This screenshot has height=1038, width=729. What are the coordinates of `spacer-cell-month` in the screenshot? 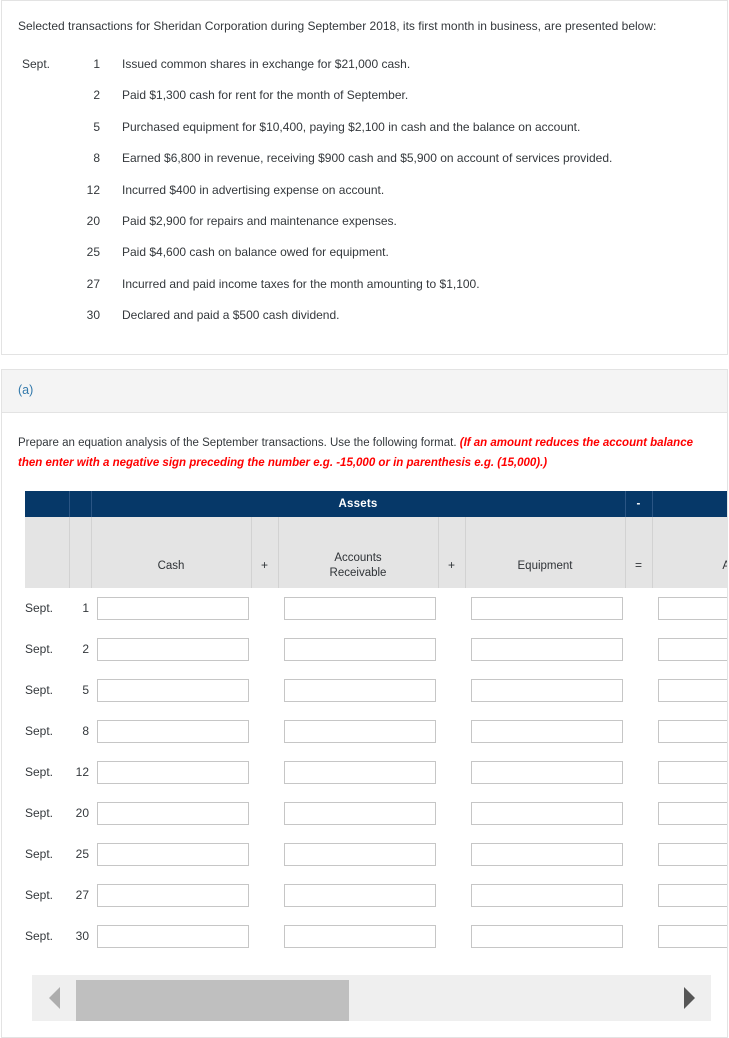 It's located at (47, 530).